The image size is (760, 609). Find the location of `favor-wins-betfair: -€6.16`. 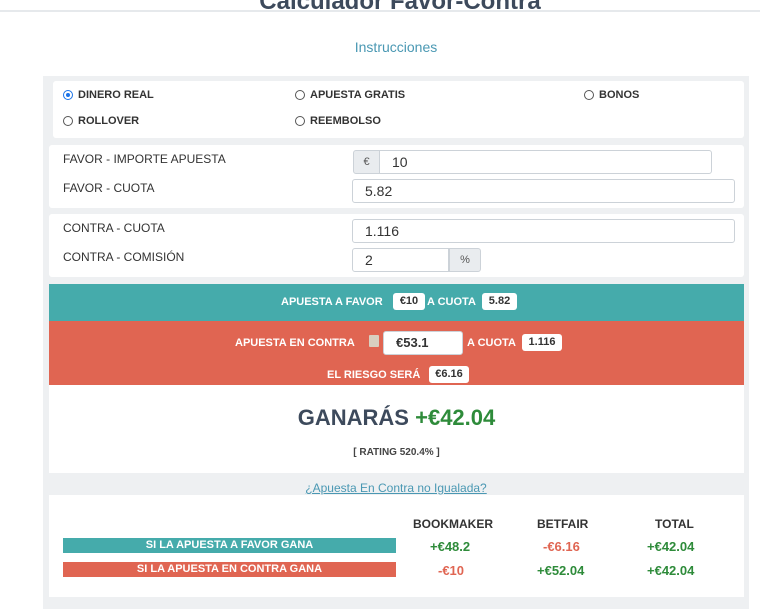

favor-wins-betfair: -€6.16 is located at coordinates (561, 546).